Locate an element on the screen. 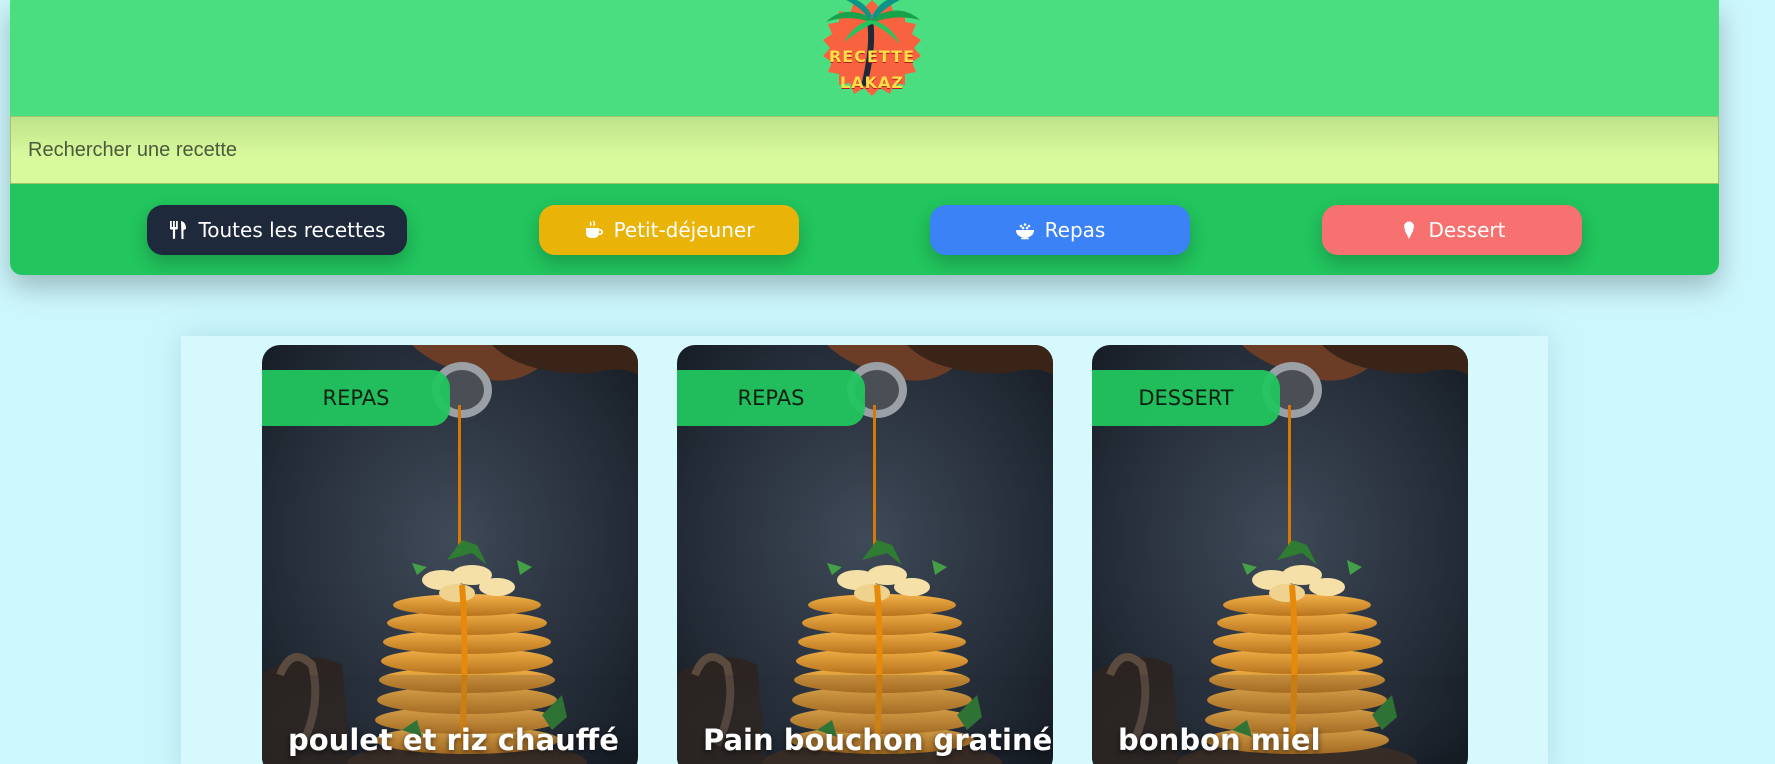 Image resolution: width=1775 pixels, height=764 pixels. recipe-card: REPAS poulet et riz chauffé is located at coordinates (450, 554).